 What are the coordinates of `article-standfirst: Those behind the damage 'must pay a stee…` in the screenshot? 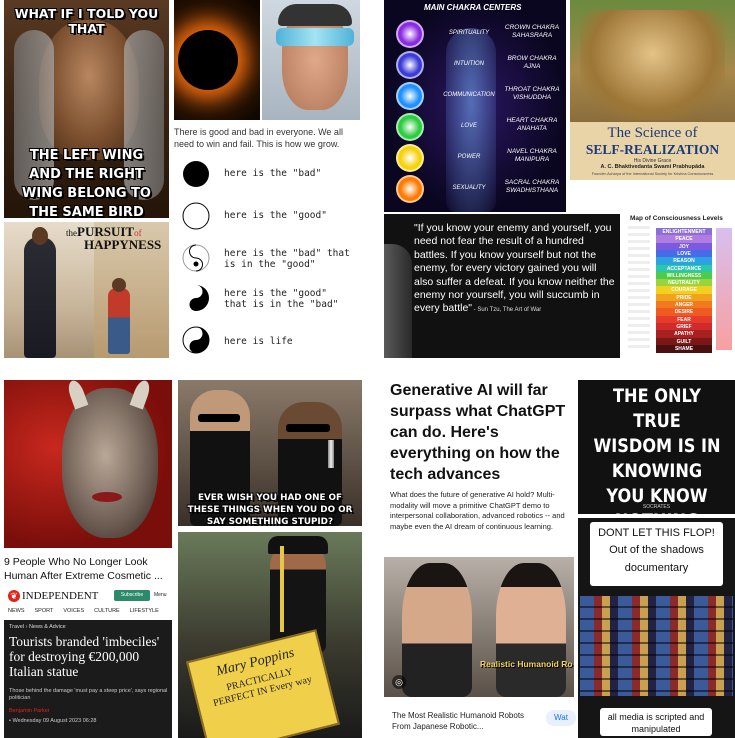 It's located at (88, 694).